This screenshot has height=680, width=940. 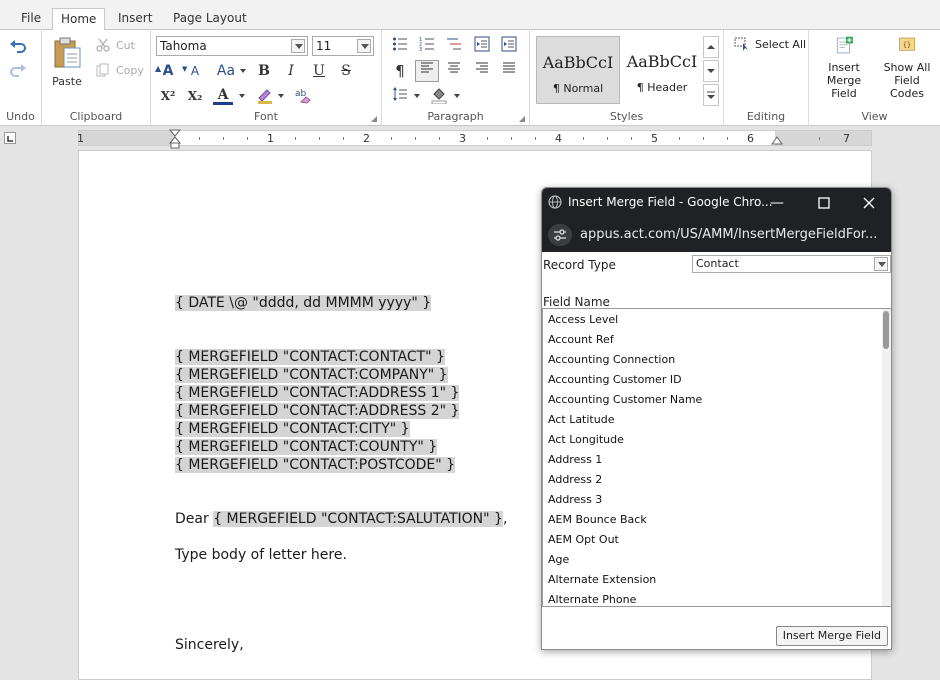 What do you see at coordinates (264, 71) in the screenshot?
I see `bold-button: B` at bounding box center [264, 71].